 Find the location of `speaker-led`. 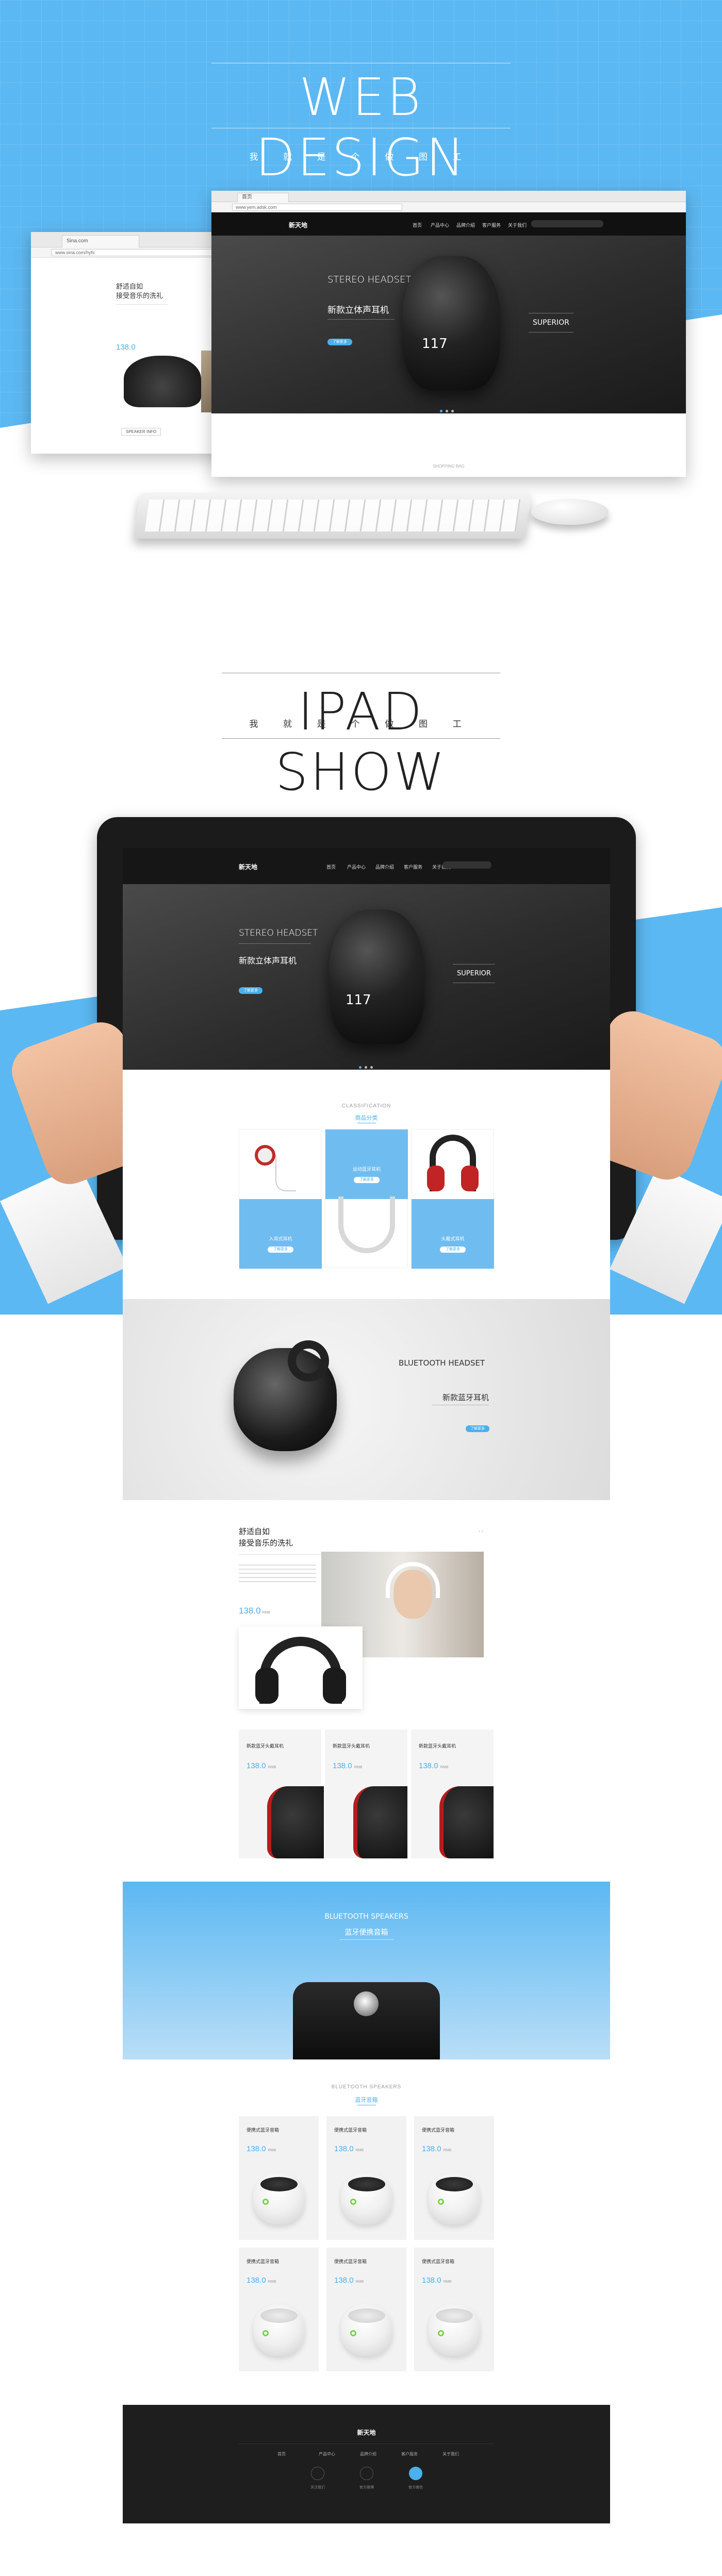

speaker-led is located at coordinates (353, 2202).